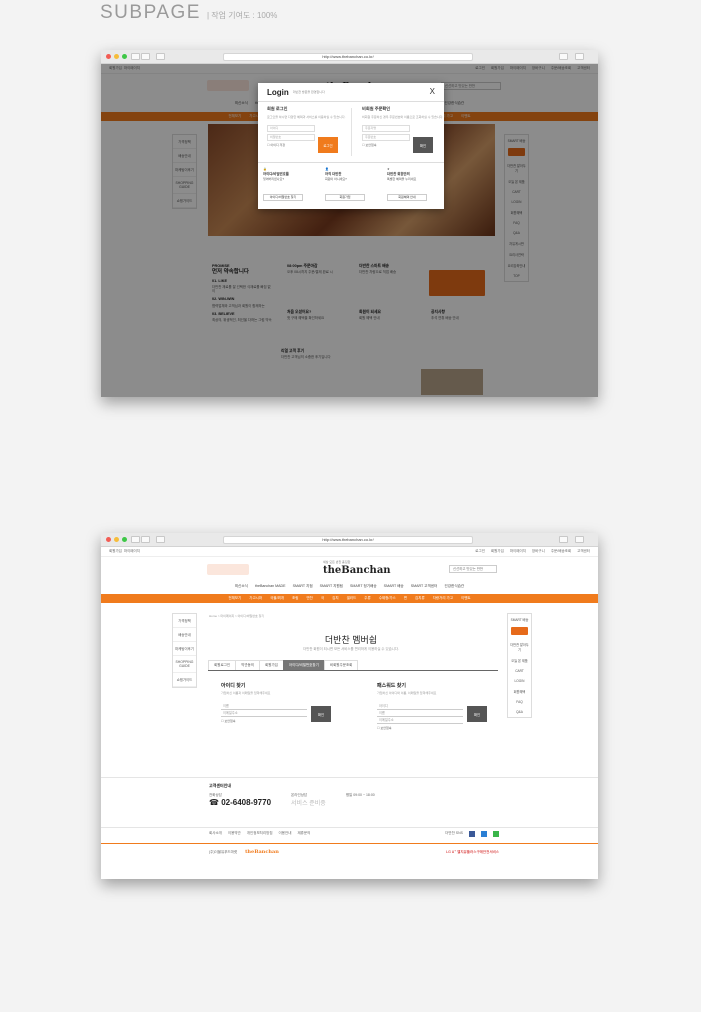 The width and height of the screenshot is (701, 1012). Describe the element at coordinates (386, 129) in the screenshot. I see `orderer-name-input: 주문자명` at that location.